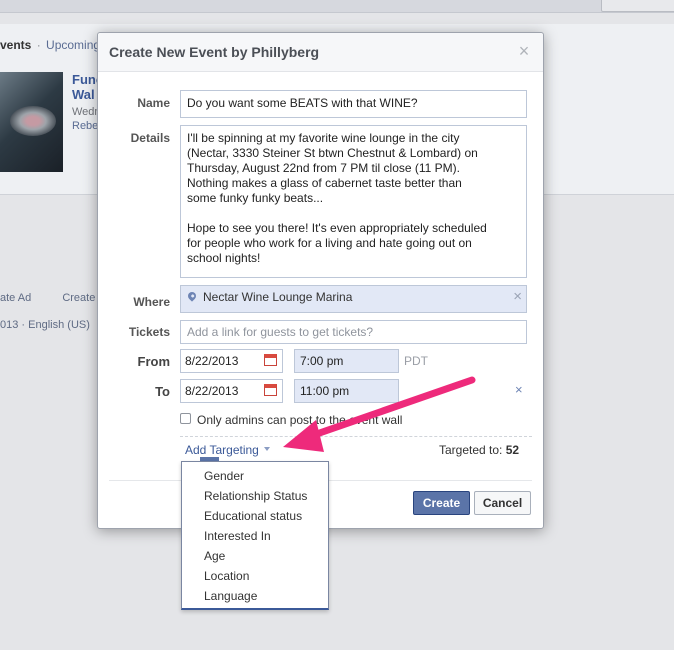 This screenshot has height=650, width=674. I want to click on end-time-input: 11:00 pm, so click(346, 391).